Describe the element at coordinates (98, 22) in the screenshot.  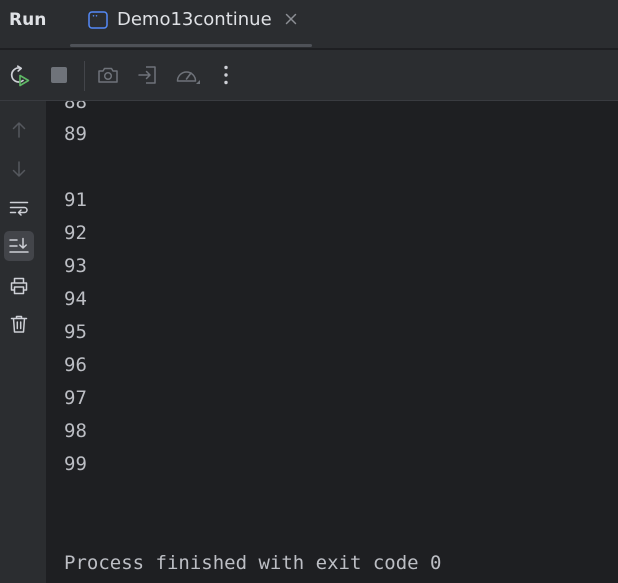
I see `console-window-icon` at that location.